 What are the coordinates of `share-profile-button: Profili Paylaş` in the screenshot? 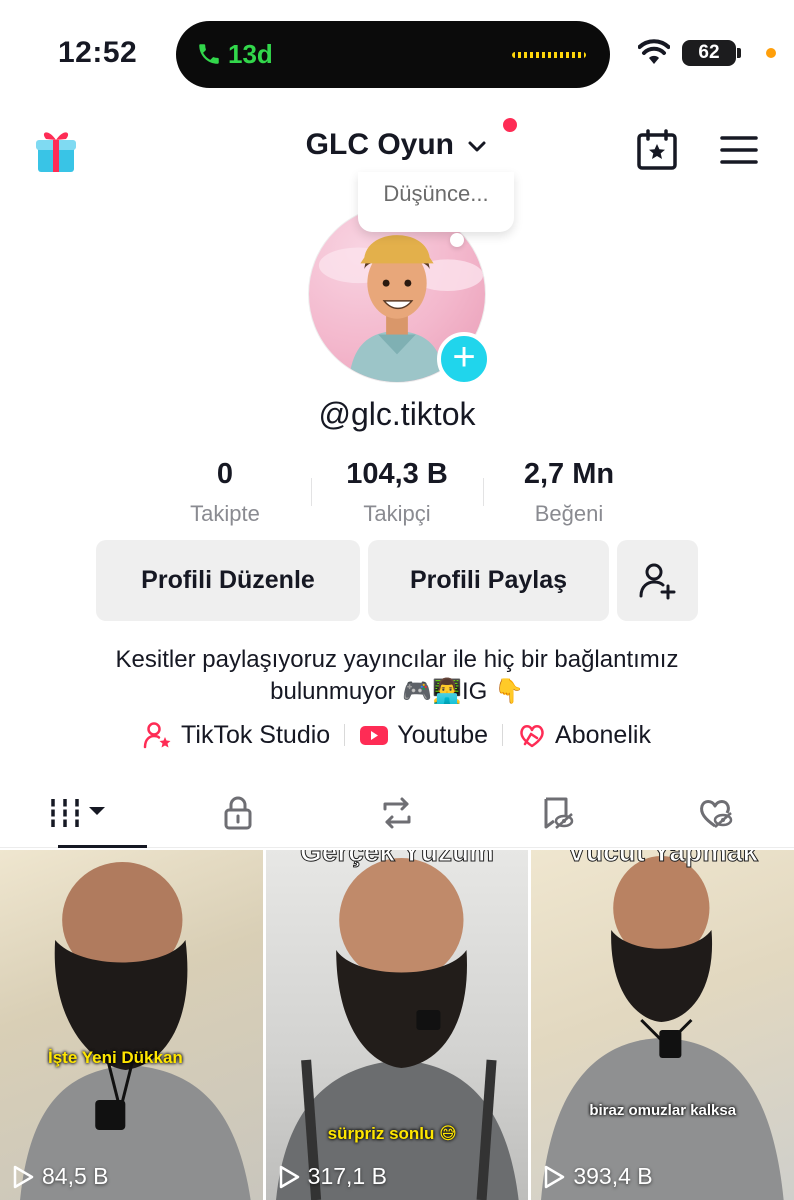 It's located at (488, 580).